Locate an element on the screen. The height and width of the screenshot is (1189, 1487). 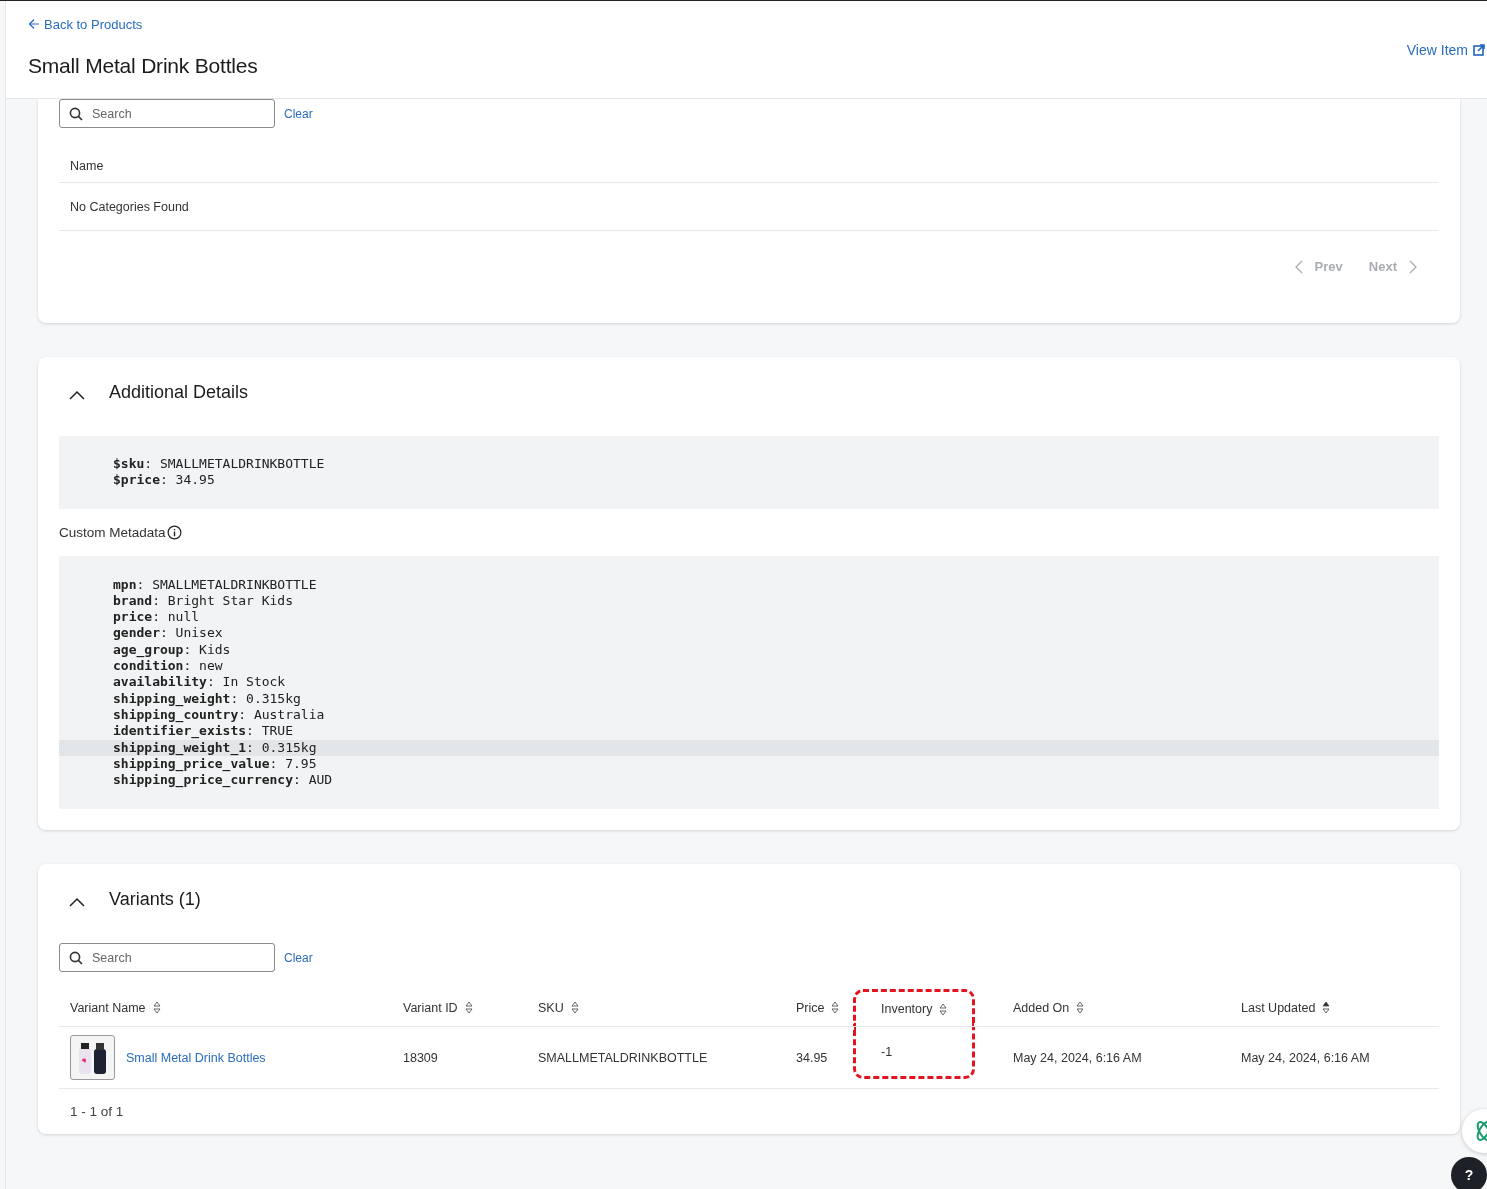
code-line: availability: In Stock is located at coordinates (199, 682).